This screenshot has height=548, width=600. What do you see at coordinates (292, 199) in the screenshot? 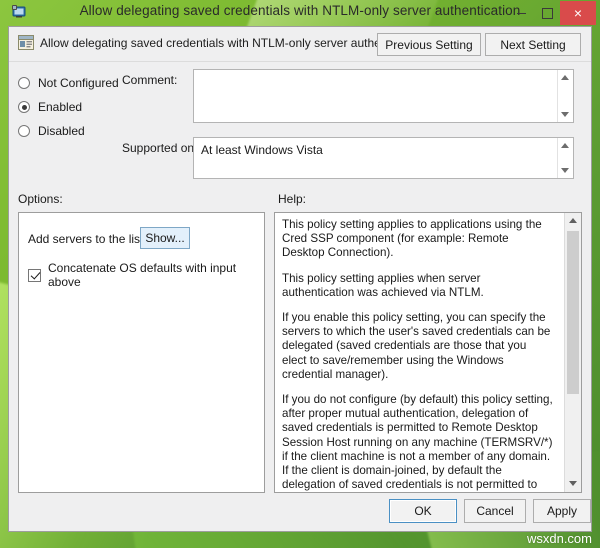
I see `help-section-label: Help:` at bounding box center [292, 199].